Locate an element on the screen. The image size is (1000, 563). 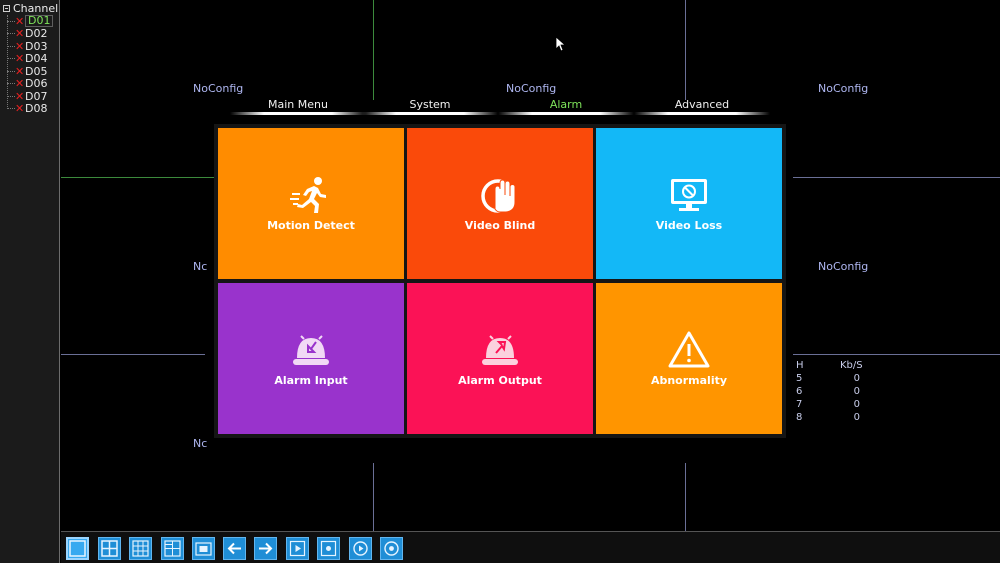
quad-view-button is located at coordinates (109, 548).